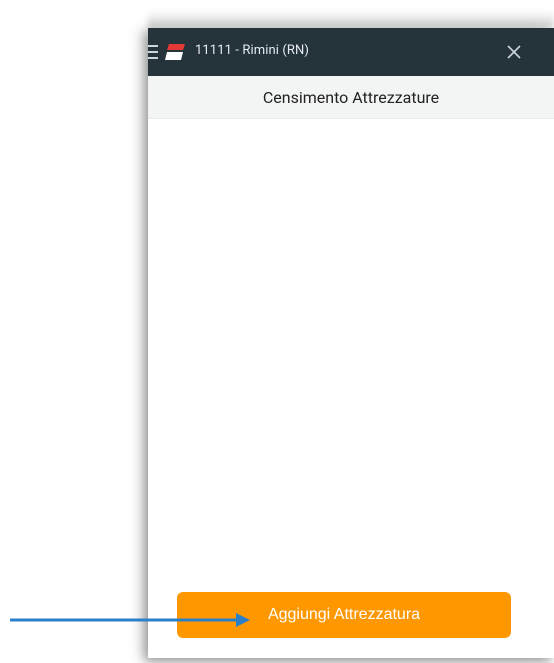 Image resolution: width=554 pixels, height=663 pixels. What do you see at coordinates (130, 620) in the screenshot?
I see `arrow-right-icon` at bounding box center [130, 620].